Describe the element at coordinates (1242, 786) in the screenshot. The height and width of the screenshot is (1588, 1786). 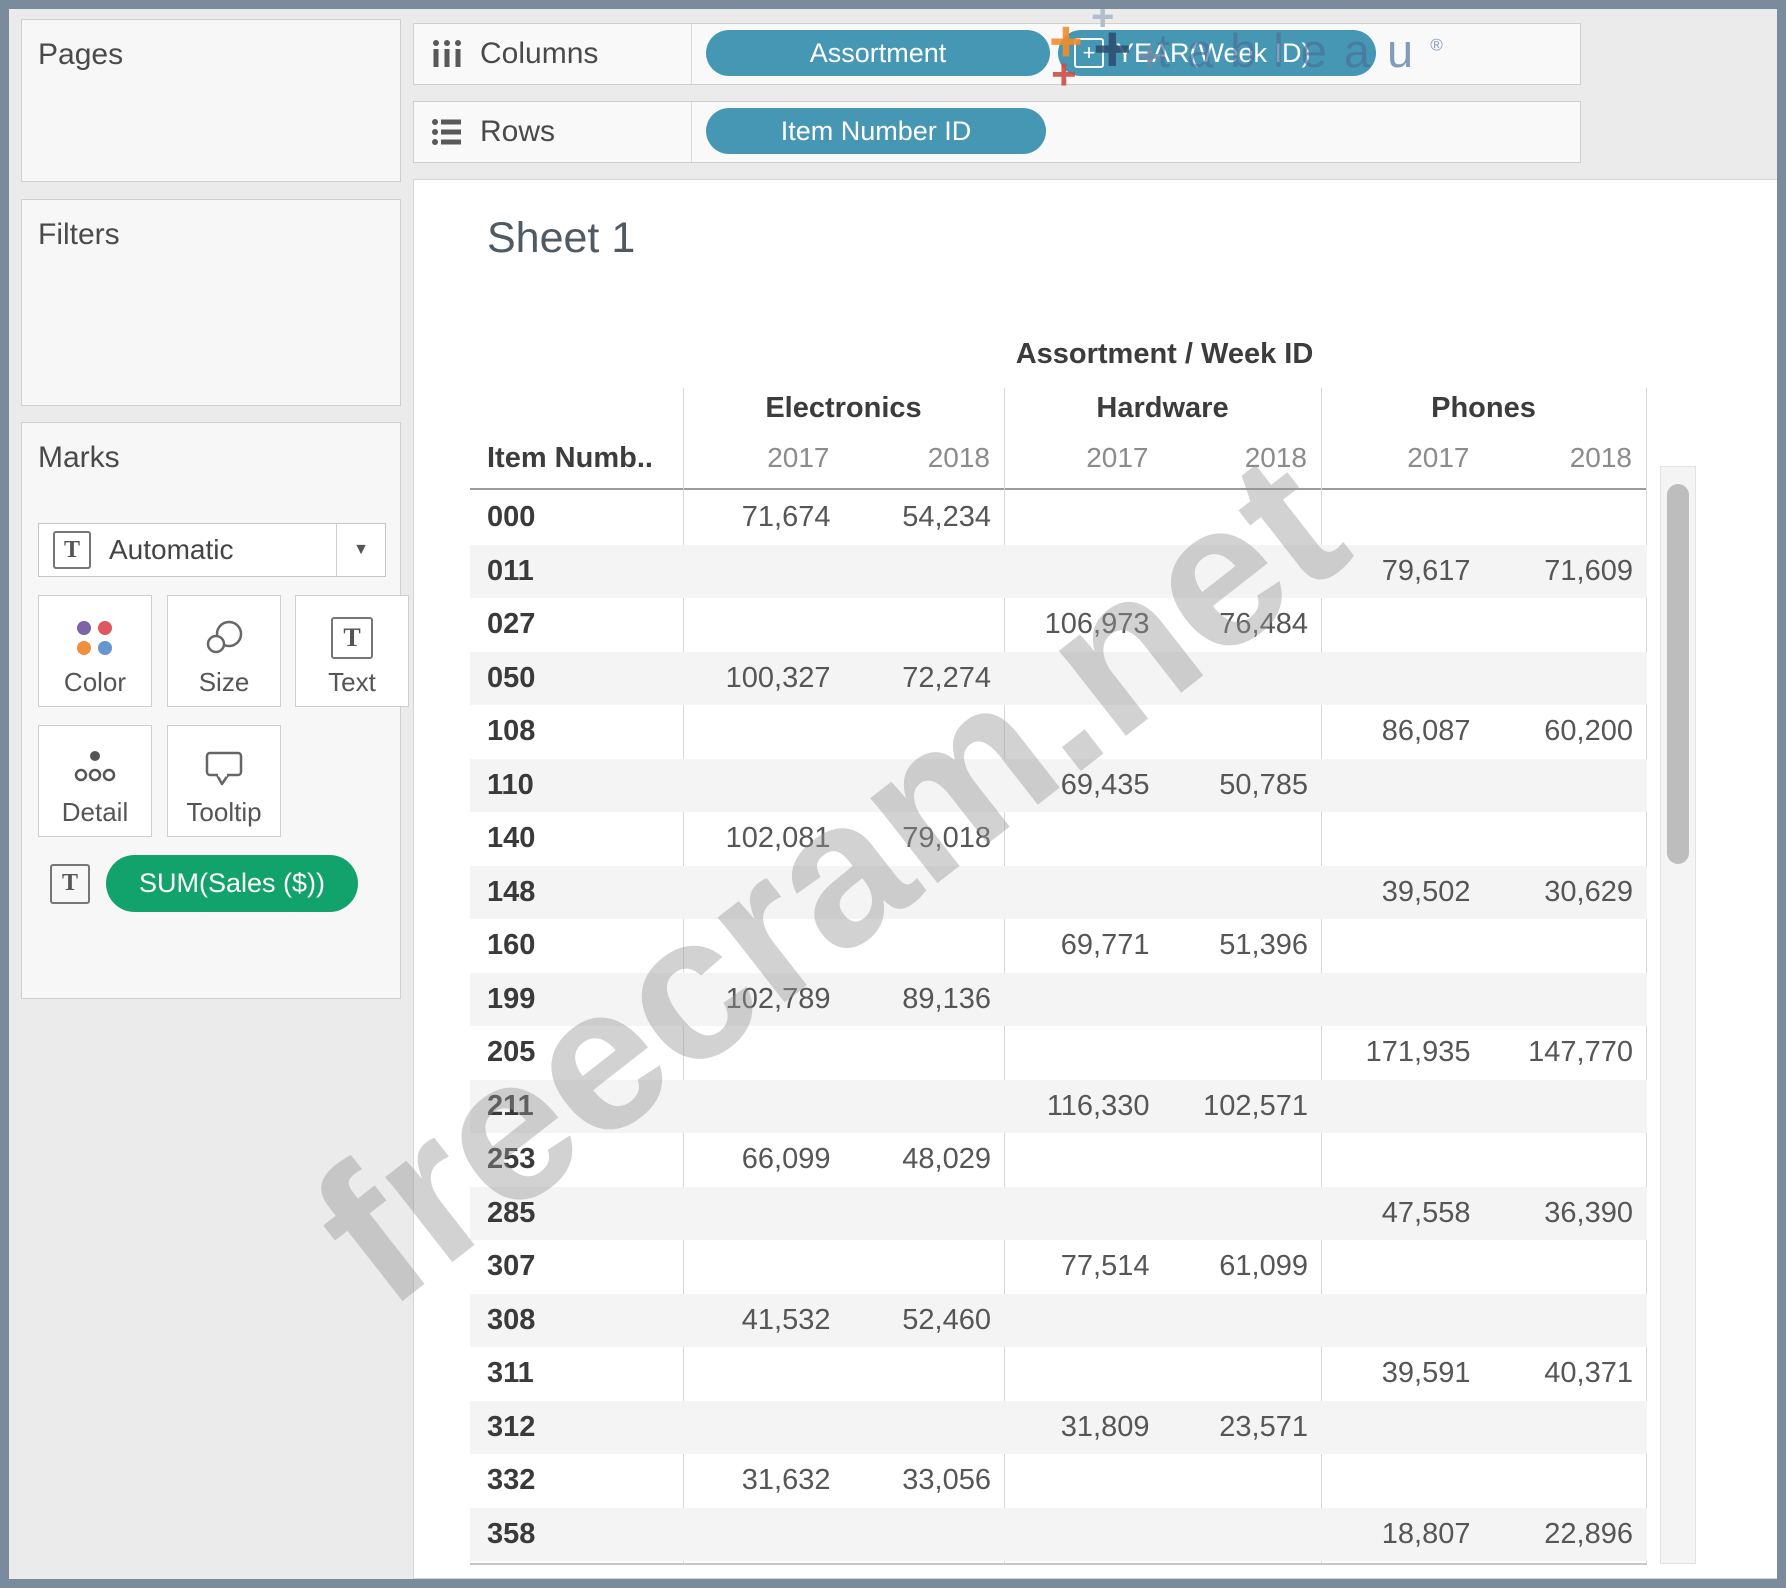
I see `value-cell: 50,785` at that location.